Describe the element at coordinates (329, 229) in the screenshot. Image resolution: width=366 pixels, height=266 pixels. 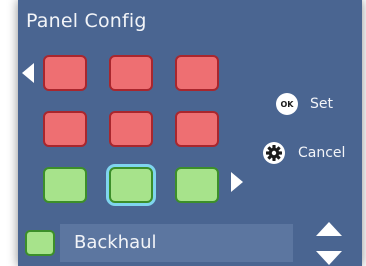
I see `triangle-up-icon` at that location.